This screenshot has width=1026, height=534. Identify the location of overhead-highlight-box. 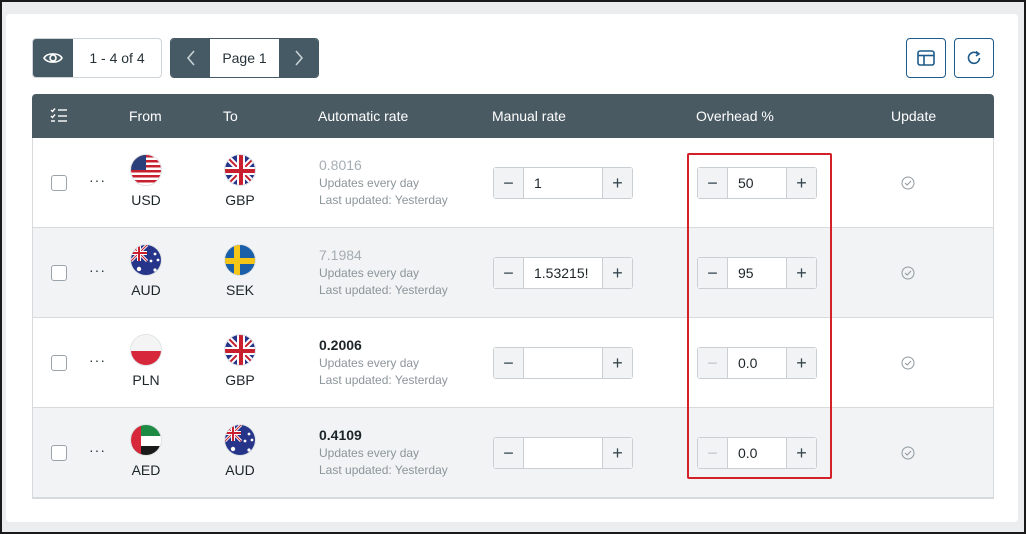
(759, 316).